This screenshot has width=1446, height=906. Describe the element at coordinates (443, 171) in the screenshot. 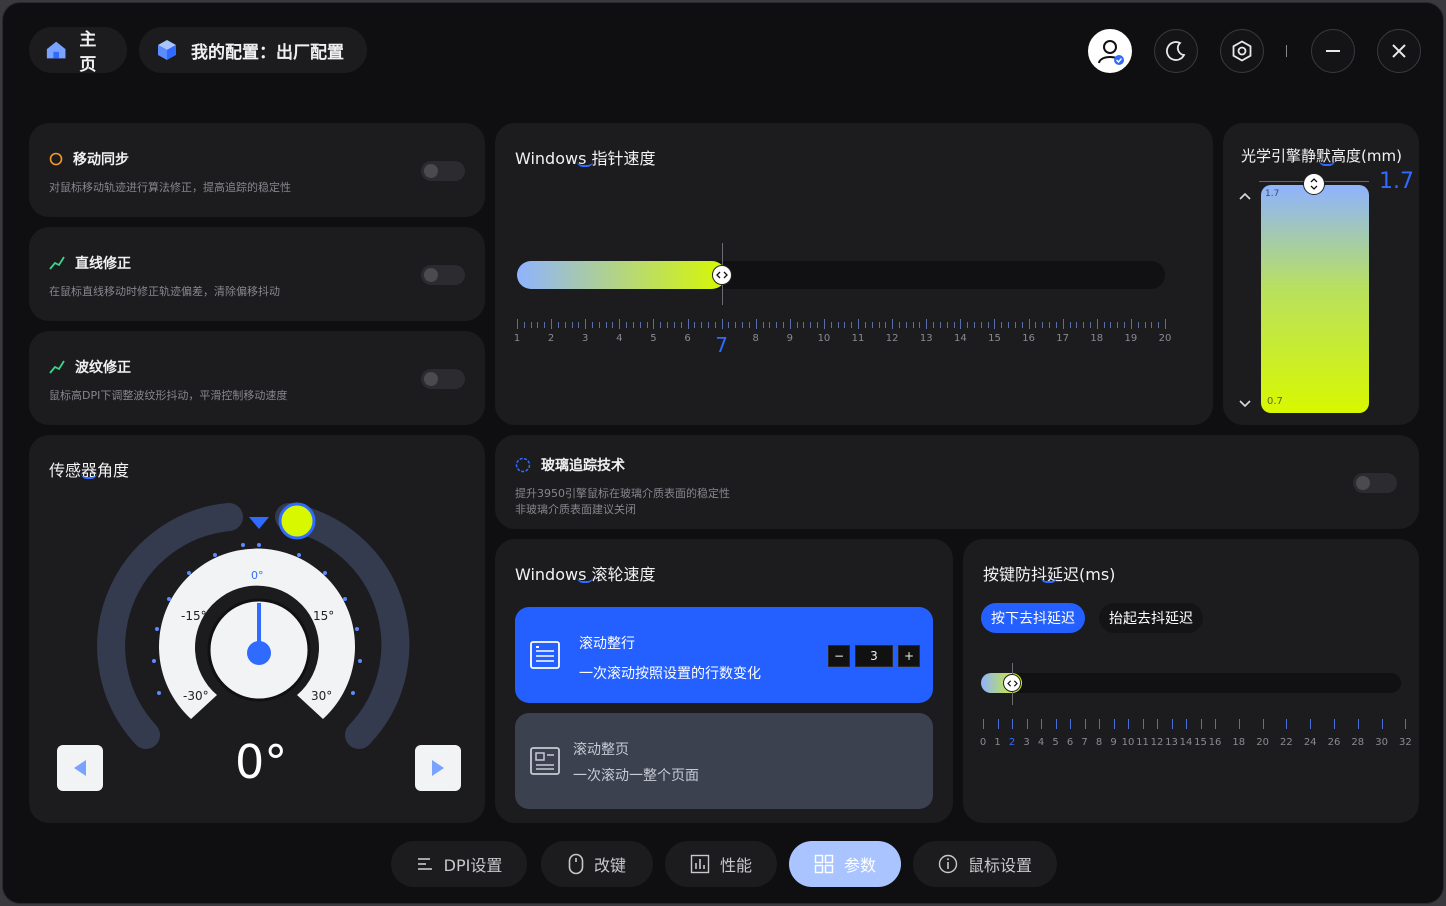

I see `motion-sync-toggle` at that location.